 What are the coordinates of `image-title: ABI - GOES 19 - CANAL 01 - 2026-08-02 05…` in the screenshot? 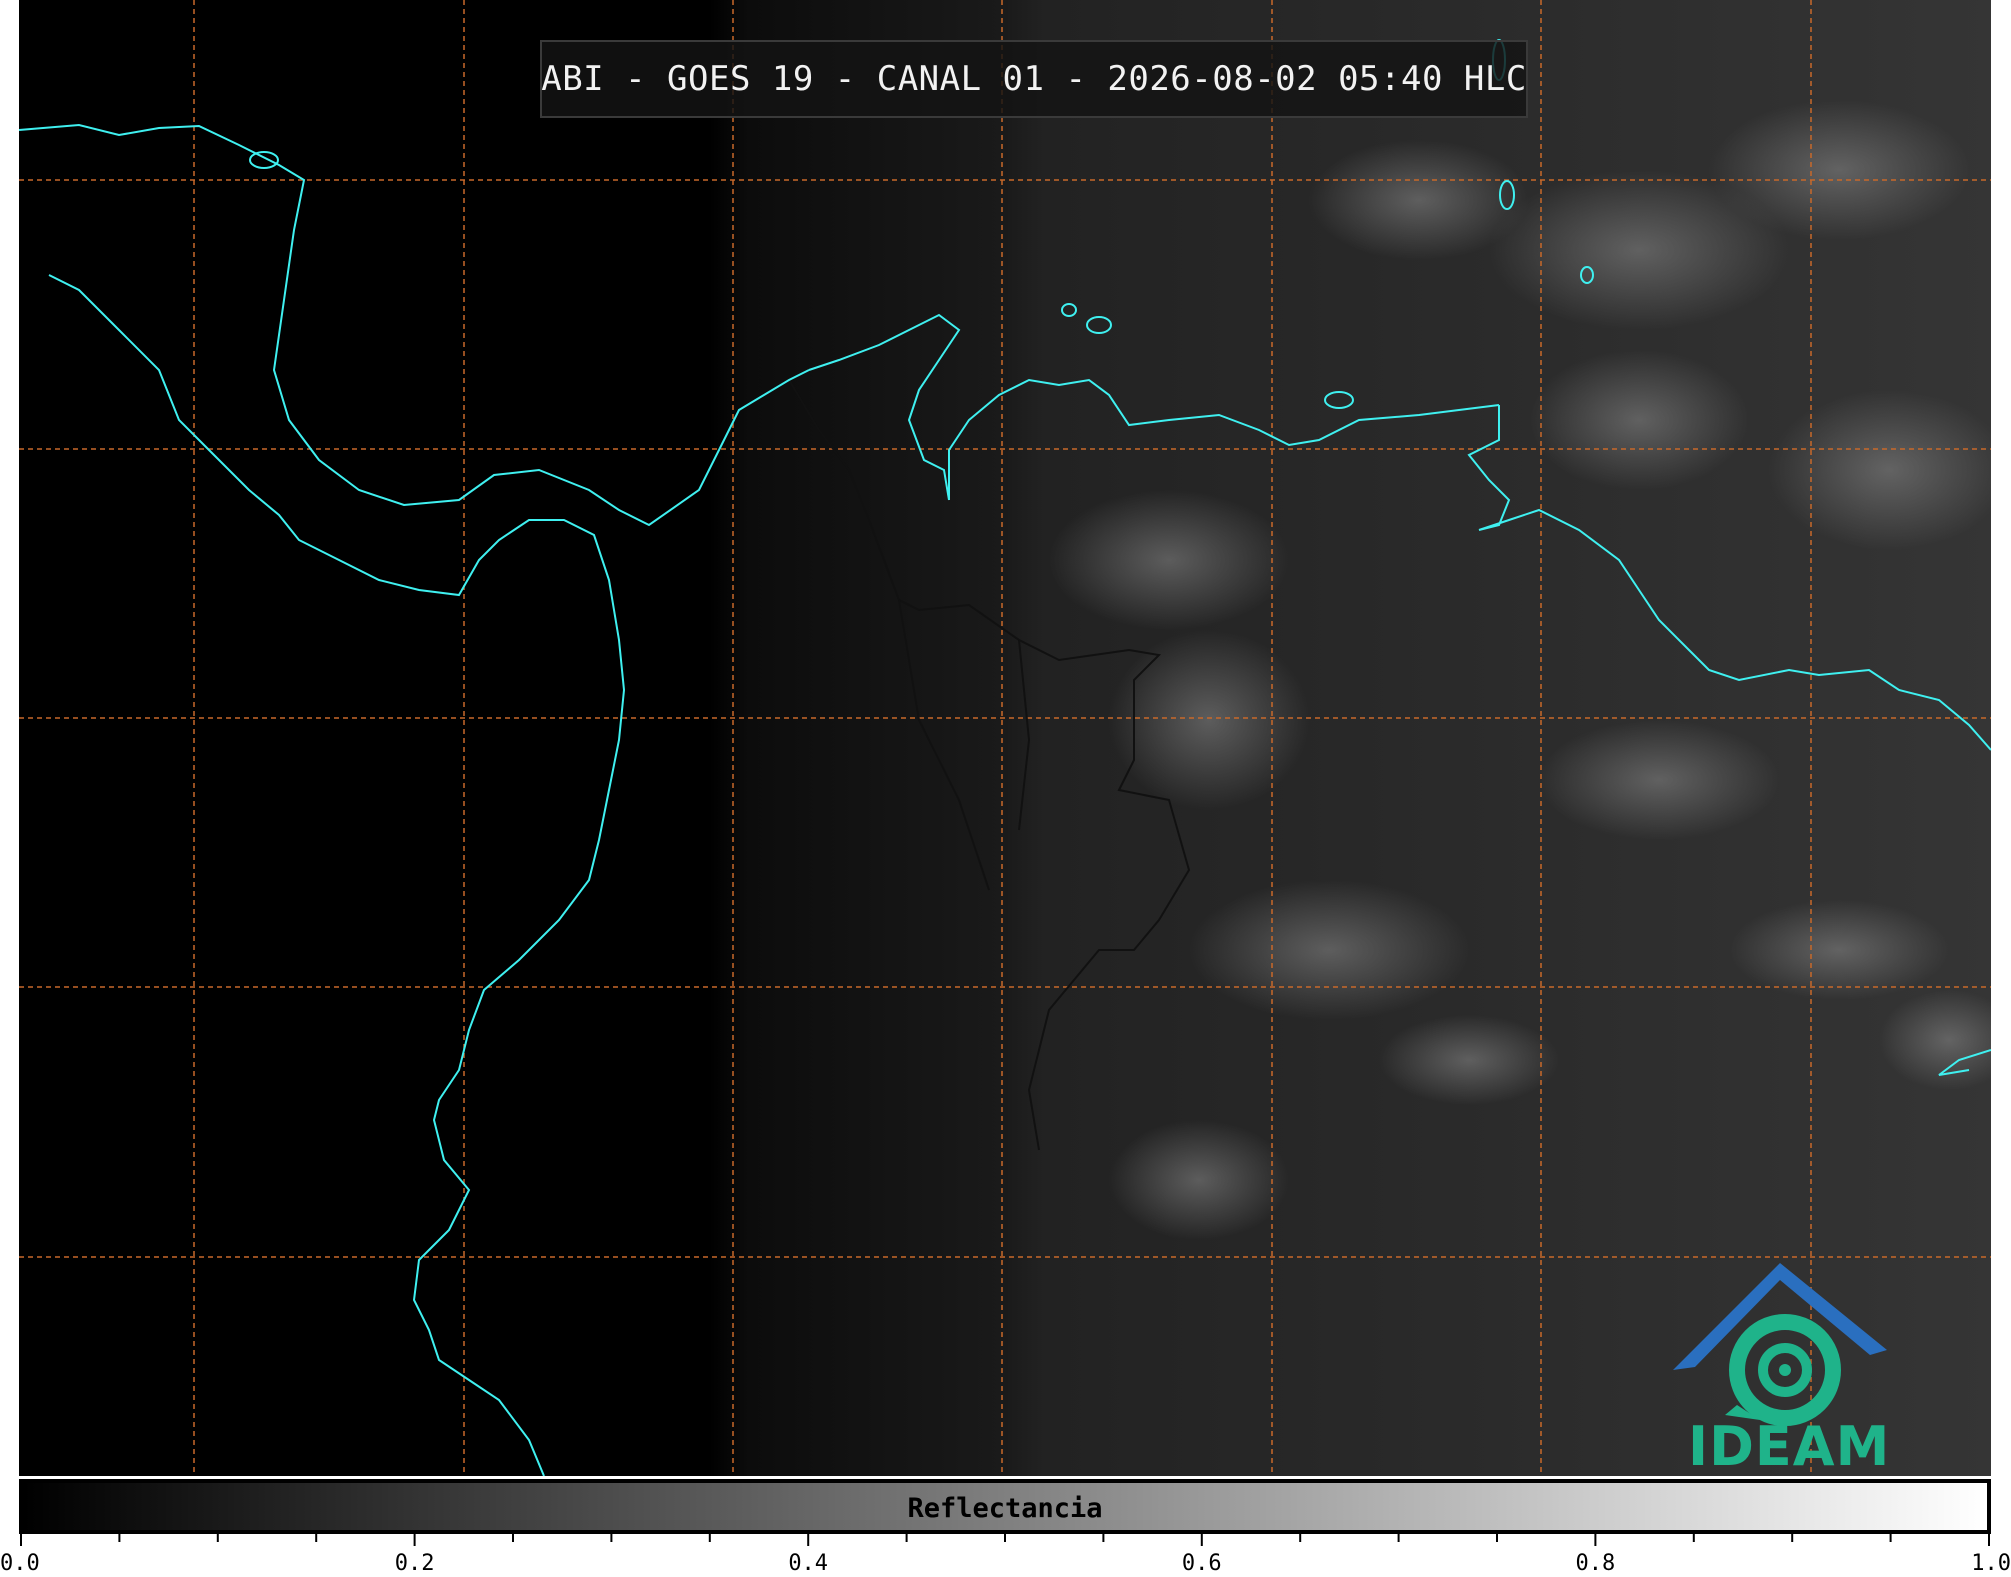 It's located at (1034, 79).